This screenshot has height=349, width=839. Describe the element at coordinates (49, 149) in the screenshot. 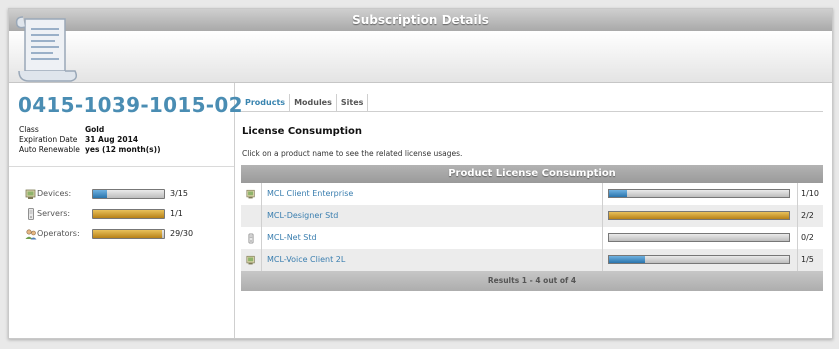

I see `info-key: Auto Renewable` at that location.